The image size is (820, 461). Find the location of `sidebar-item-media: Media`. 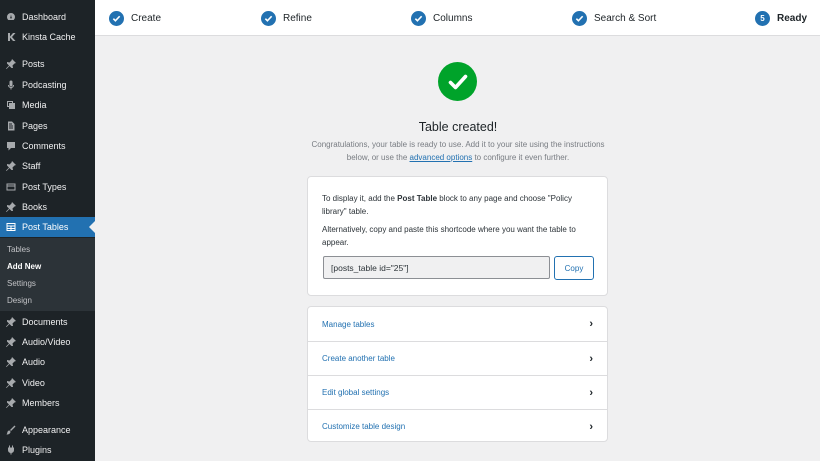

sidebar-item-media: Media is located at coordinates (47, 105).